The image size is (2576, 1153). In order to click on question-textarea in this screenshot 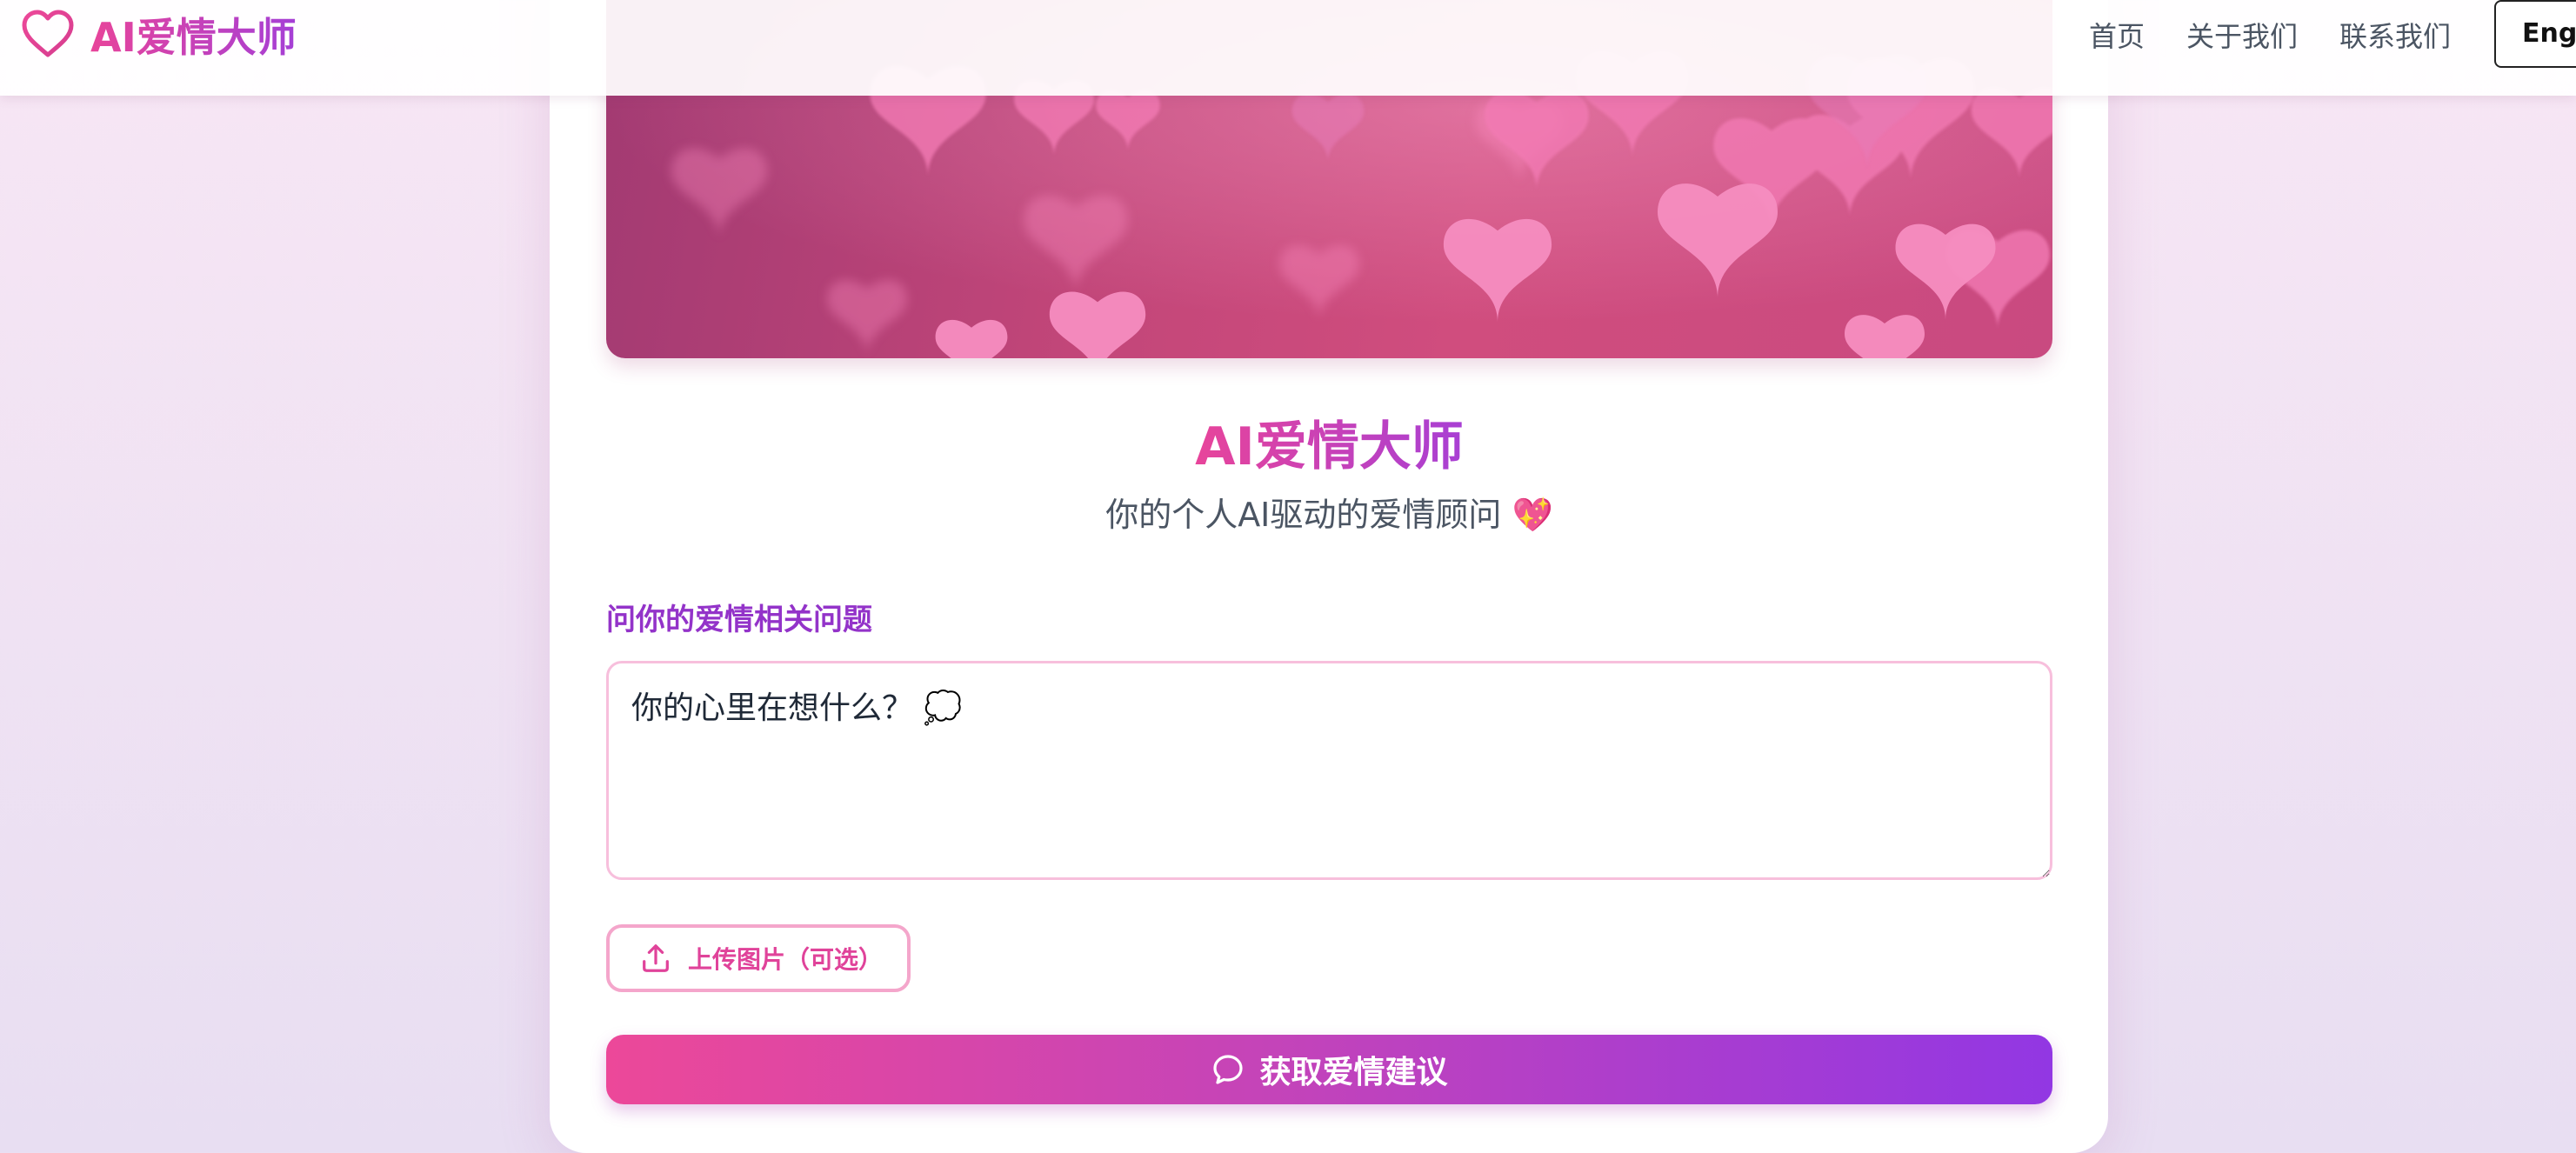, I will do `click(1329, 770)`.